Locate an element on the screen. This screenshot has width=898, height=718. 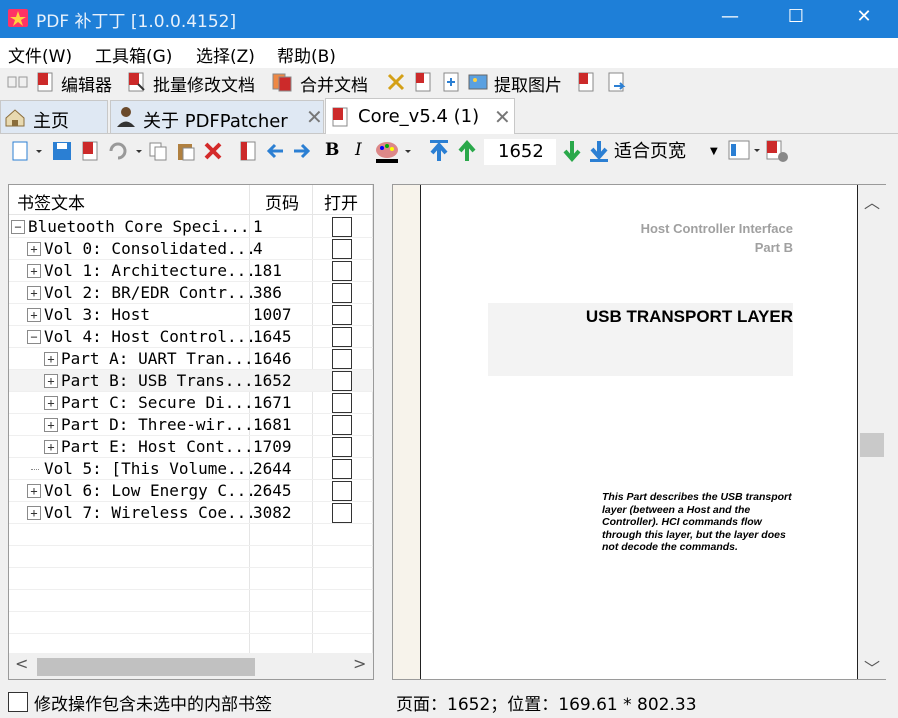
bookmark-page: 1709 is located at coordinates (272, 446).